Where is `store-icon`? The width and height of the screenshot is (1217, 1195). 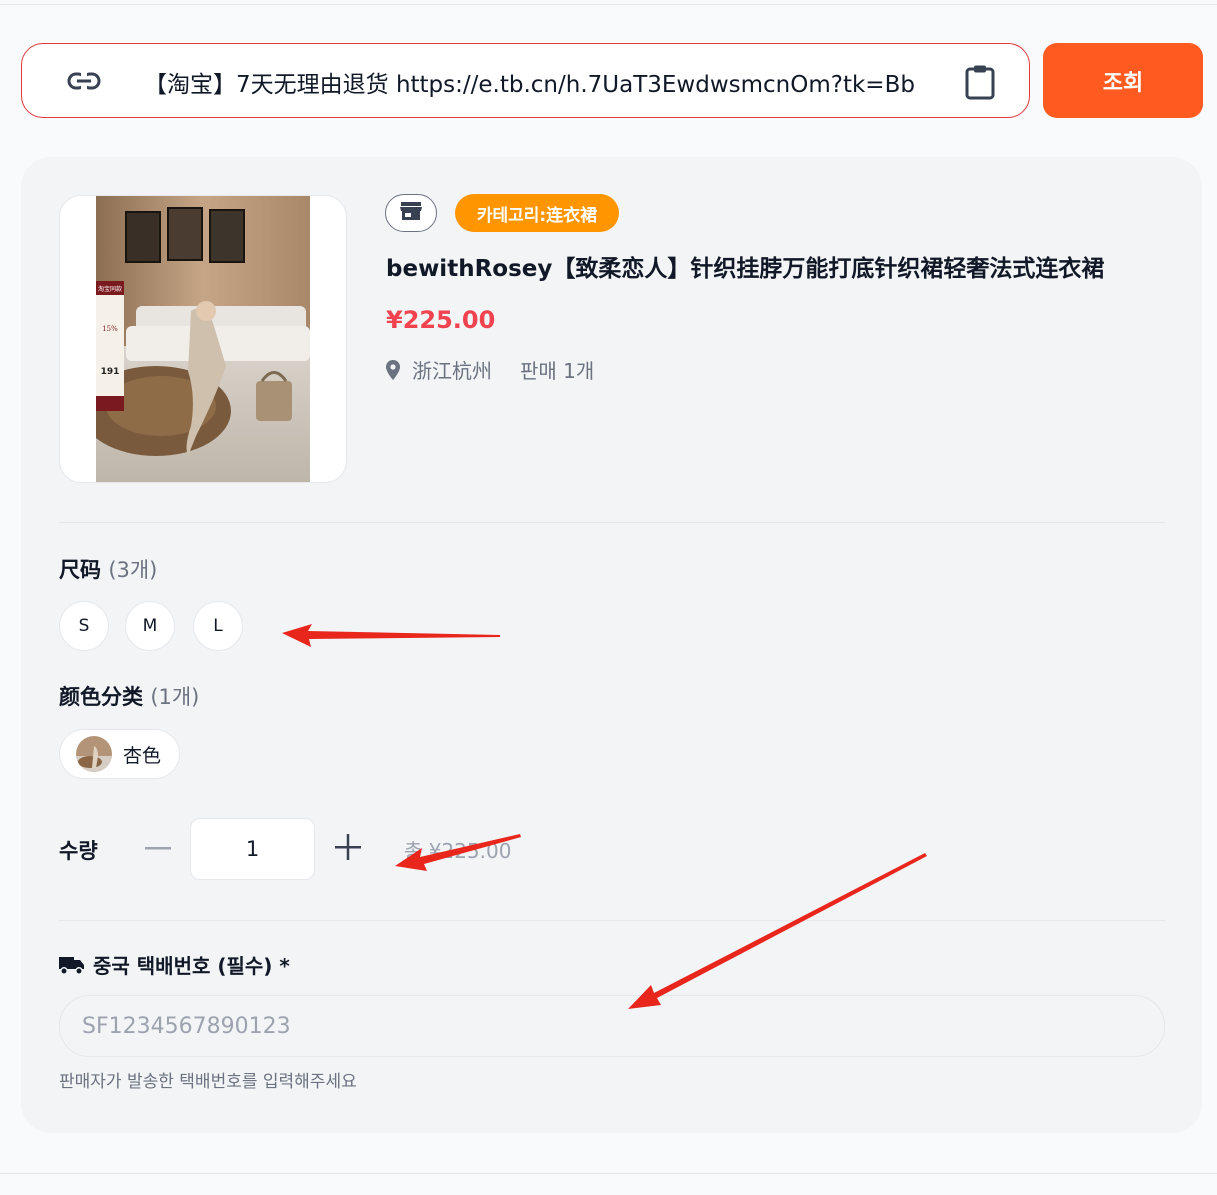 store-icon is located at coordinates (411, 213).